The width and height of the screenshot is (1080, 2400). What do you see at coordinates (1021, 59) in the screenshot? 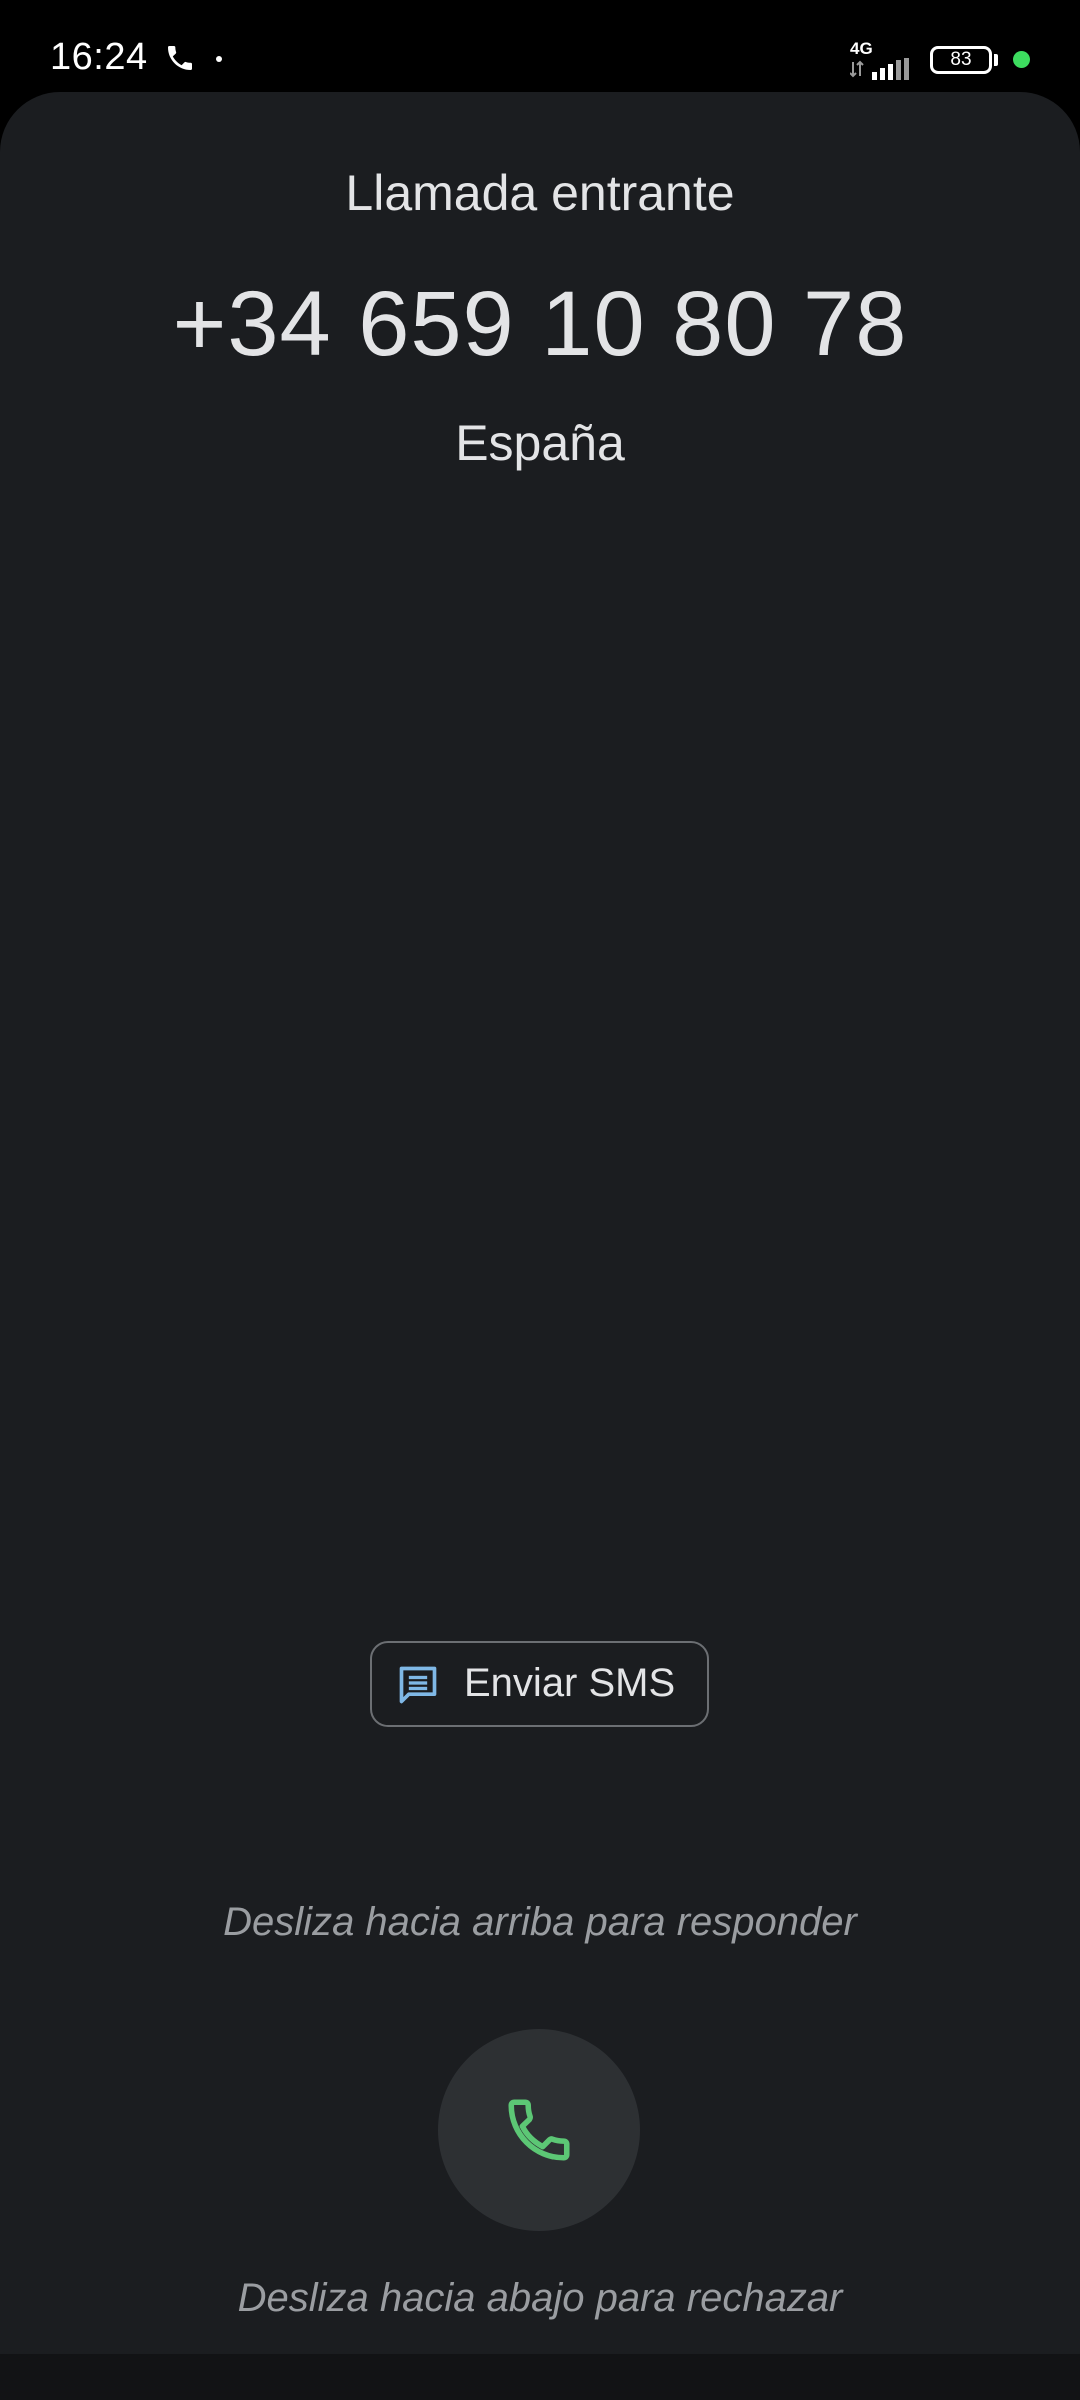
I see `privacy-indicator-icon` at bounding box center [1021, 59].